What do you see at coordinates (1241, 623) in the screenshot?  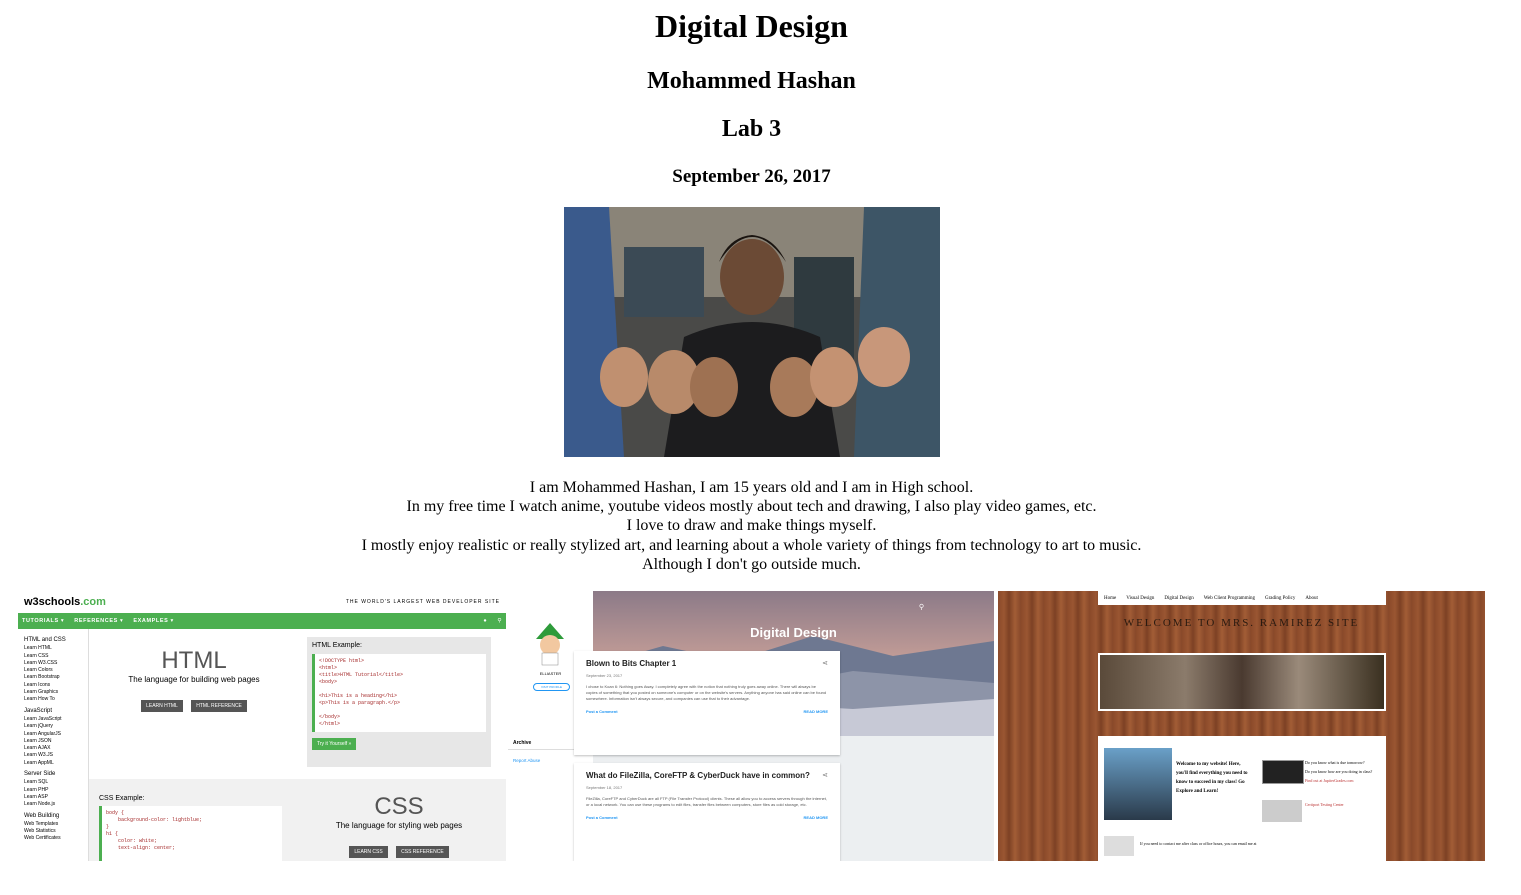 I see `ramirez-title: WELCOME TO MRS. RAMIREZ SITE` at bounding box center [1241, 623].